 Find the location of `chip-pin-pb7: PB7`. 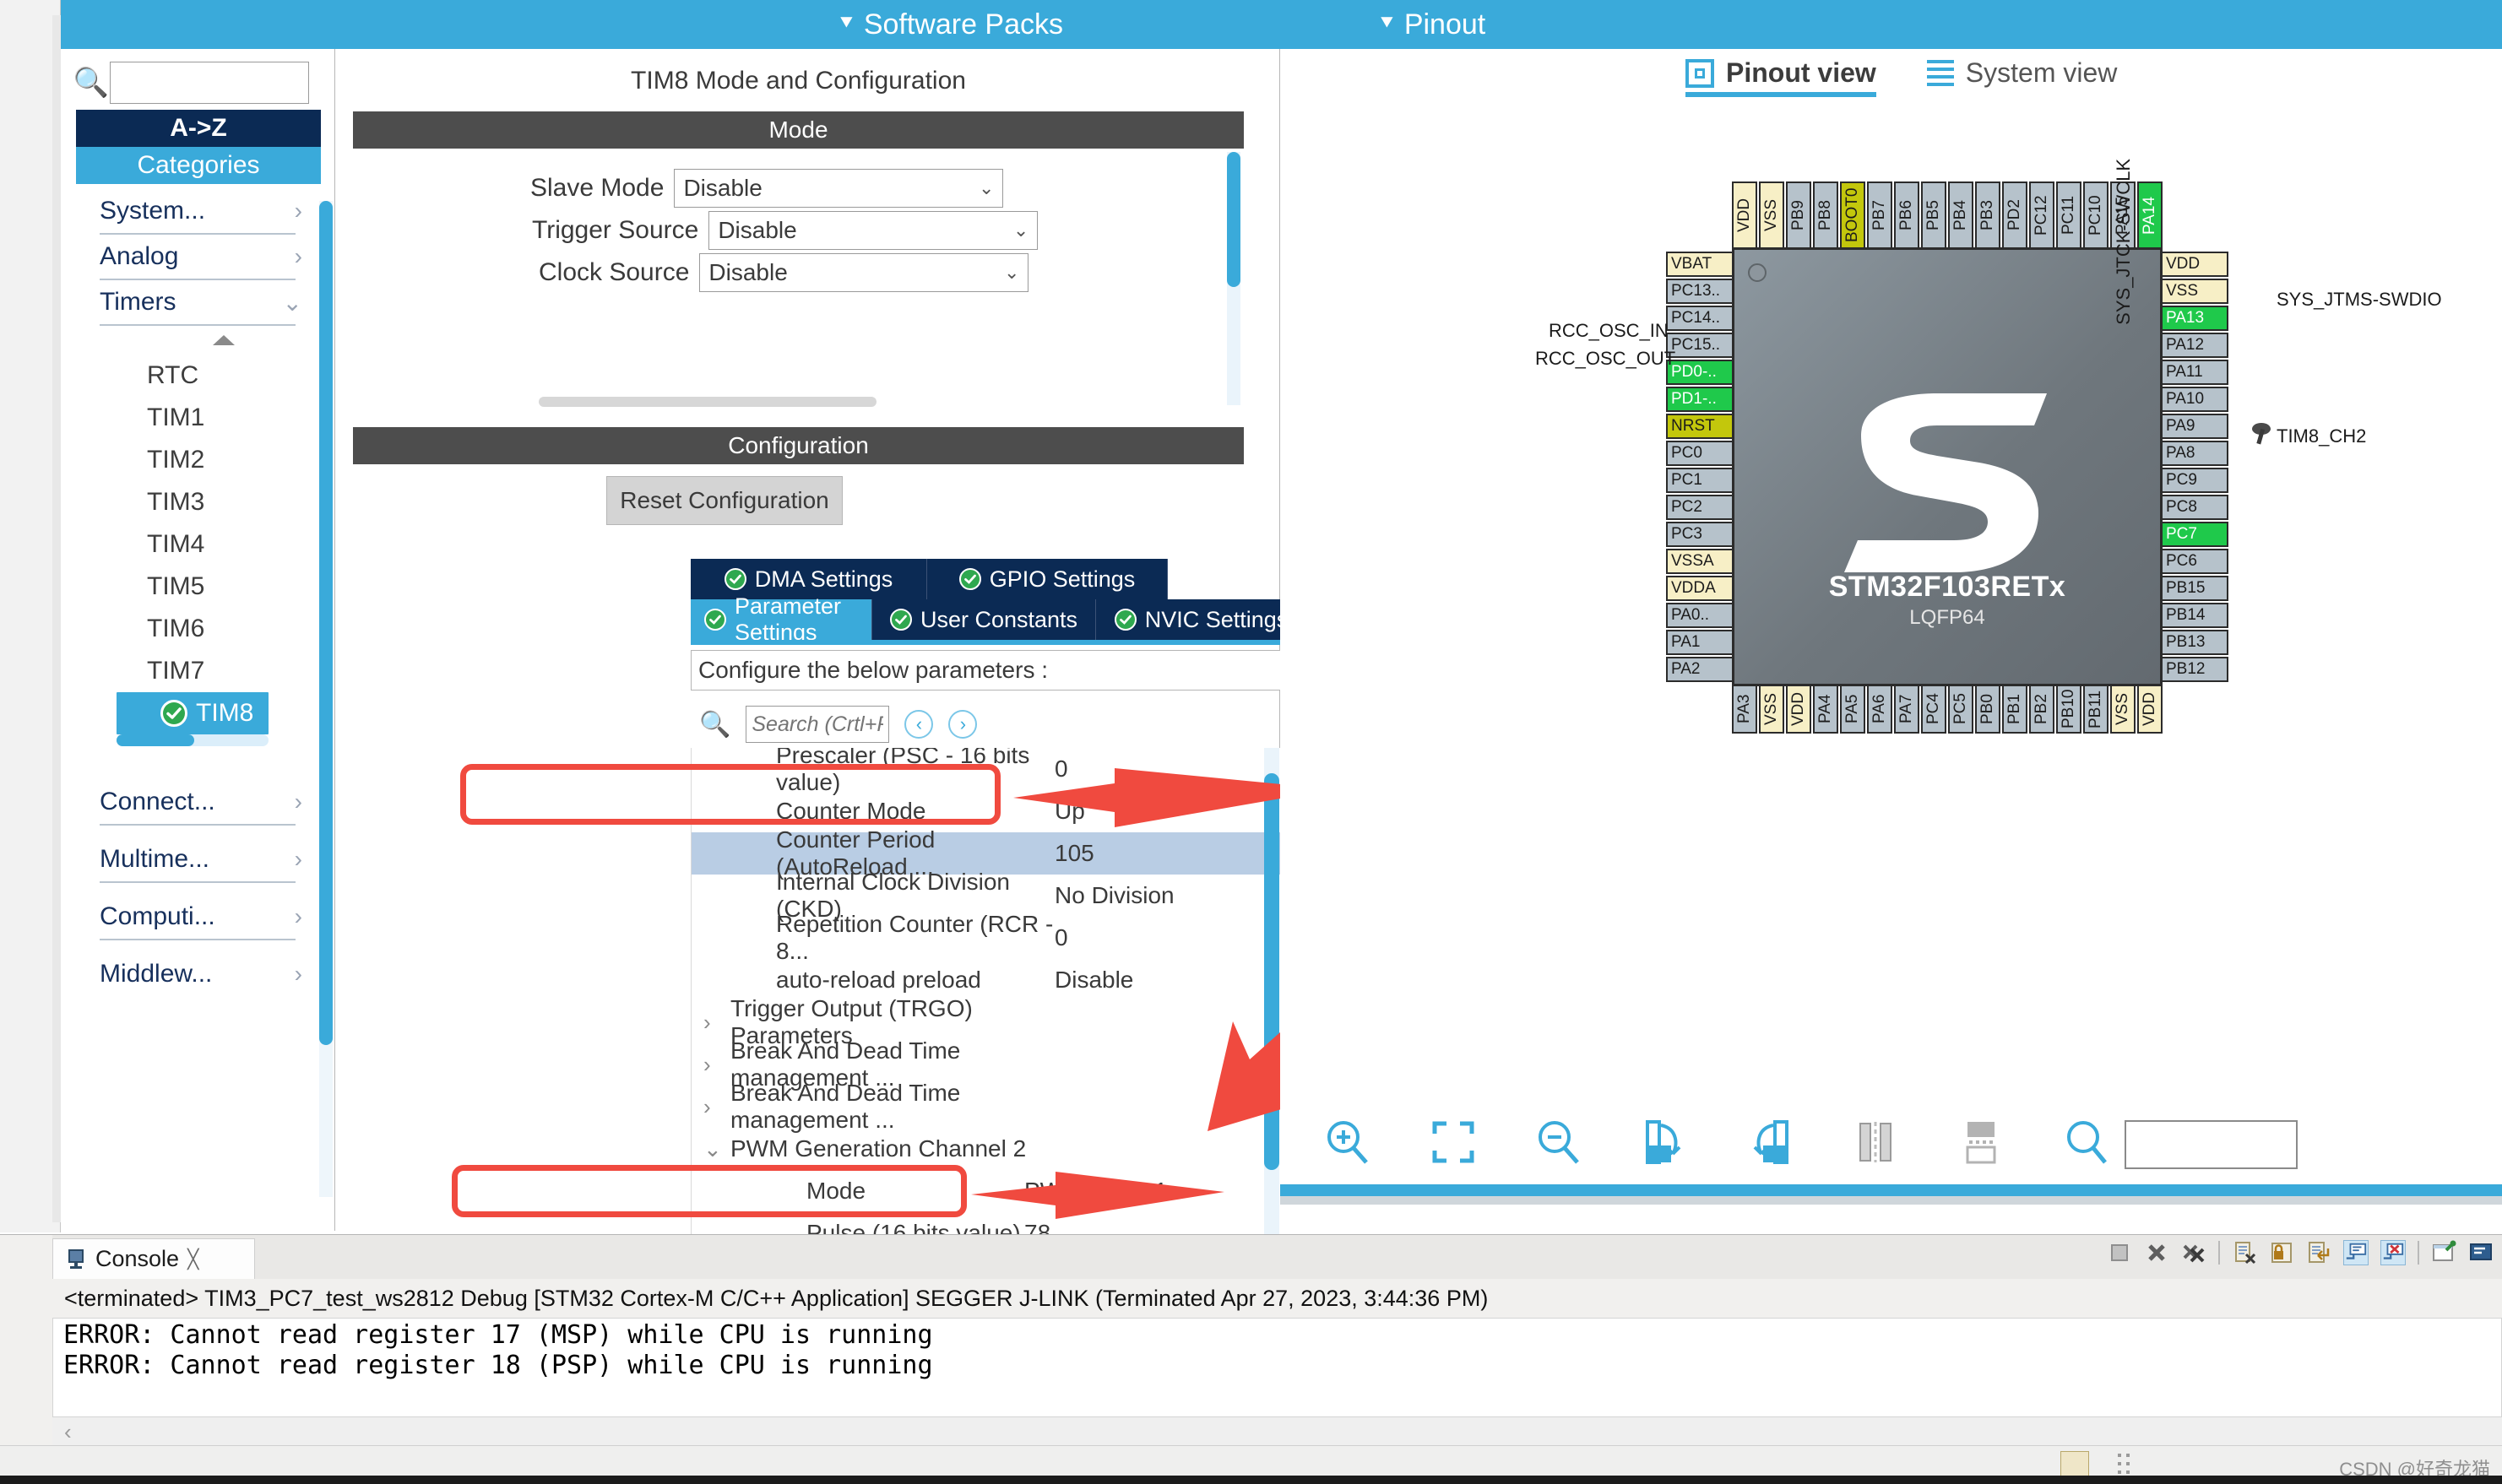

chip-pin-pb7: PB7 is located at coordinates (1879, 215).